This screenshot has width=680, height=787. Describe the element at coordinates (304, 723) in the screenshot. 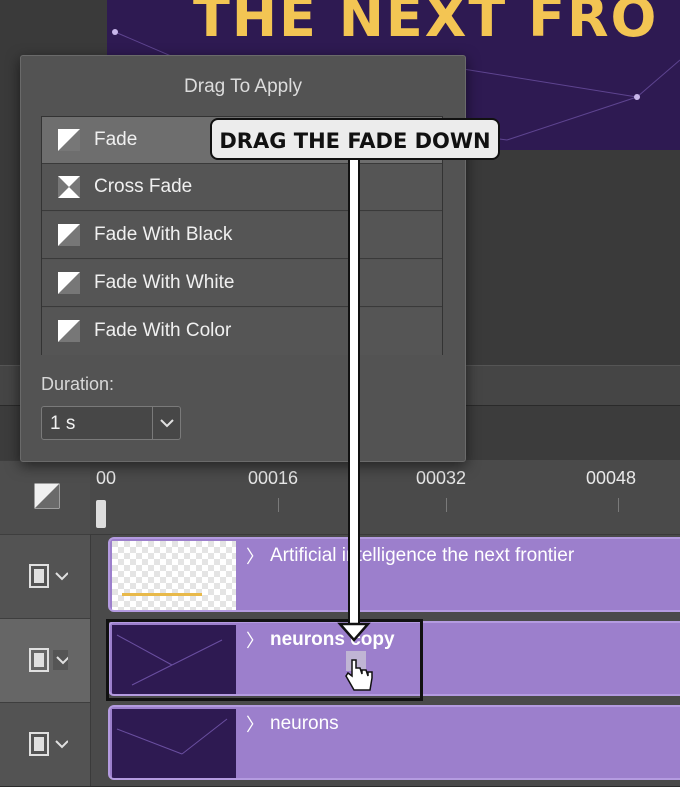

I see `clip-name: neurons` at that location.